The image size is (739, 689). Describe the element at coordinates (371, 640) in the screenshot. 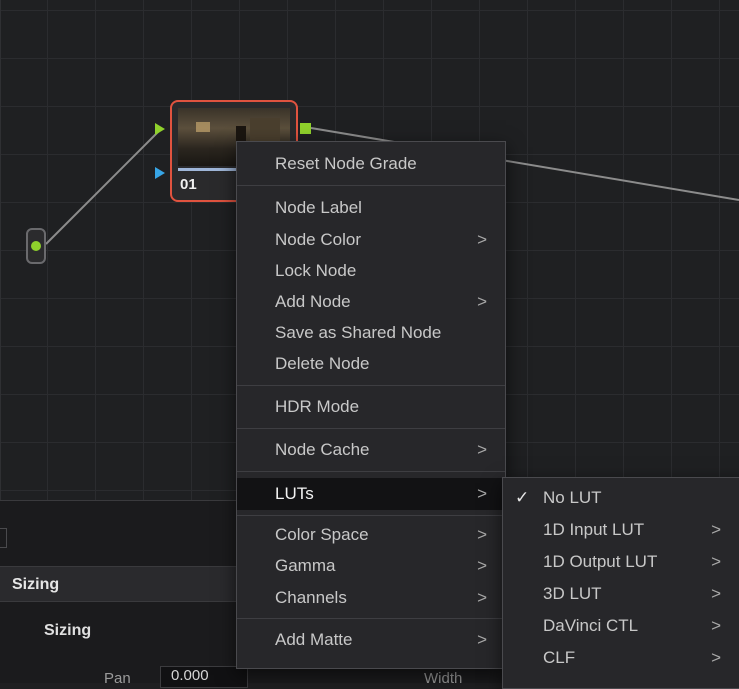

I see `menu-item-add-matte: Add Matte >` at that location.